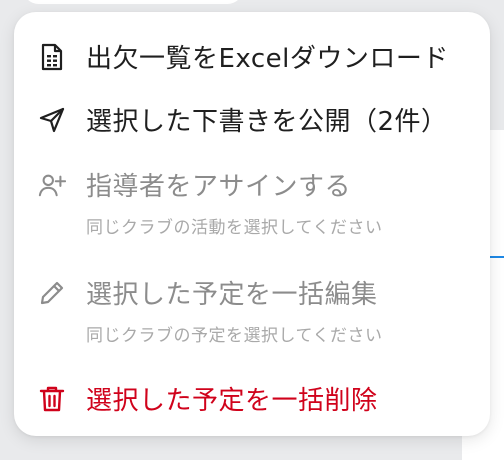 Image resolution: width=504 pixels, height=460 pixels. What do you see at coordinates (267, 56) in the screenshot?
I see `menu-item-label: 出欠一覧をExcelダウンロード` at bounding box center [267, 56].